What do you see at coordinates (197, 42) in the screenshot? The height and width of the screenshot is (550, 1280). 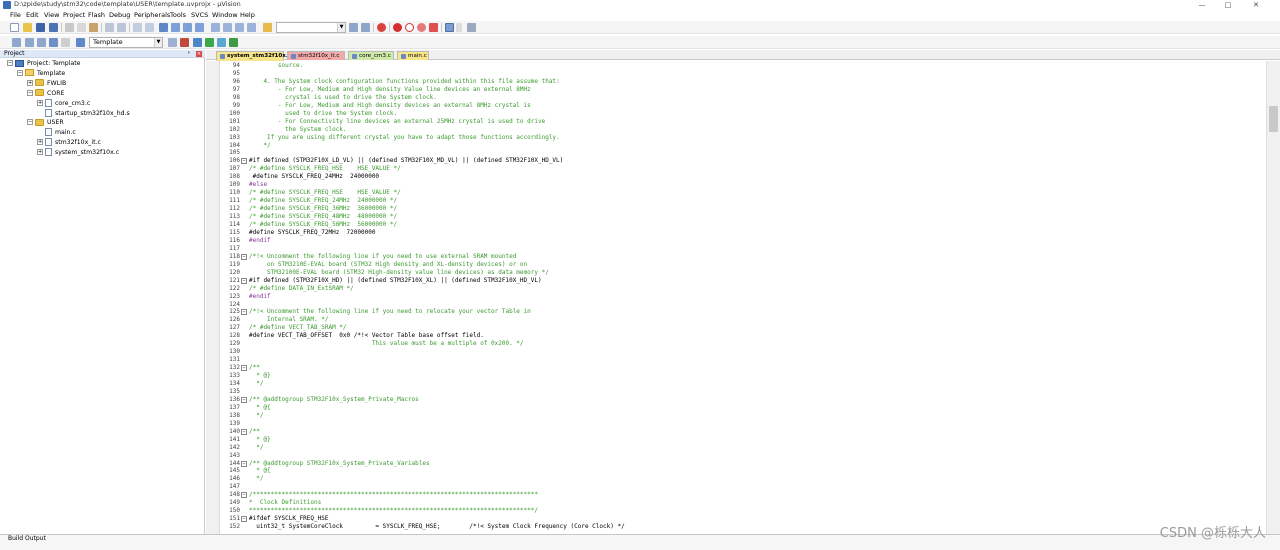 I see `manage-components-icon` at bounding box center [197, 42].